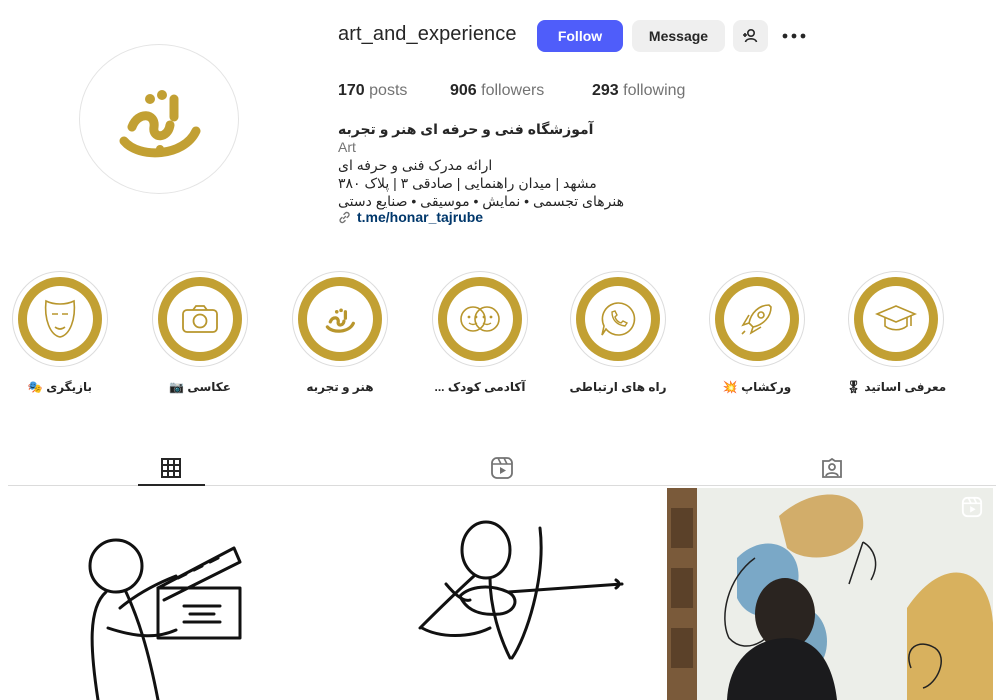 This screenshot has width=1000, height=700. I want to click on phone-icon, so click(618, 319).